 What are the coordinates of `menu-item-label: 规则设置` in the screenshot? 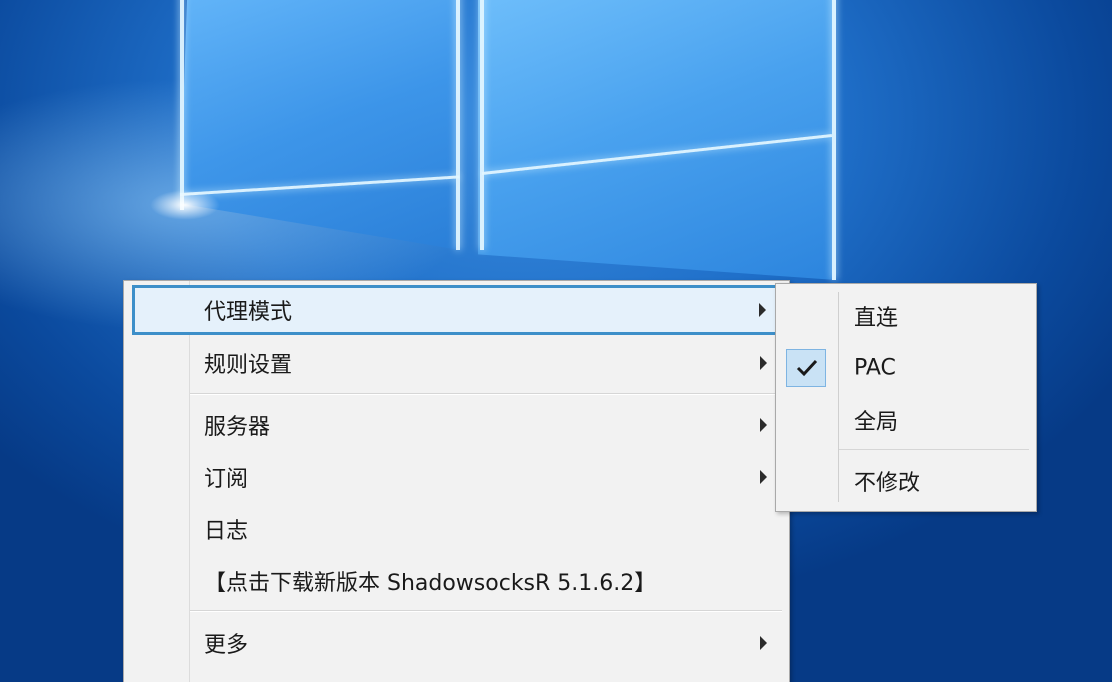 It's located at (248, 365).